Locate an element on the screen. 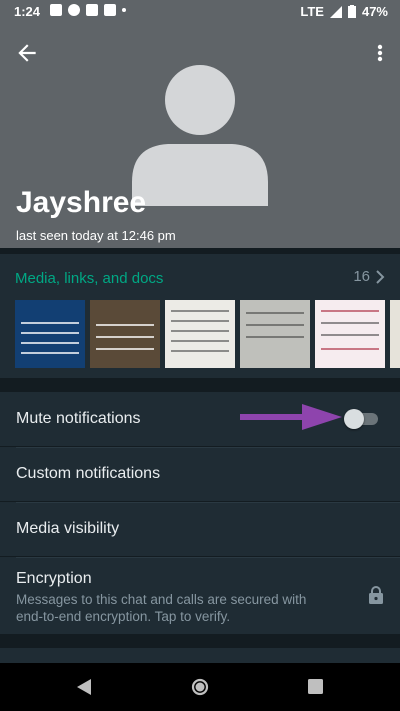  back-button is located at coordinates (27, 53).